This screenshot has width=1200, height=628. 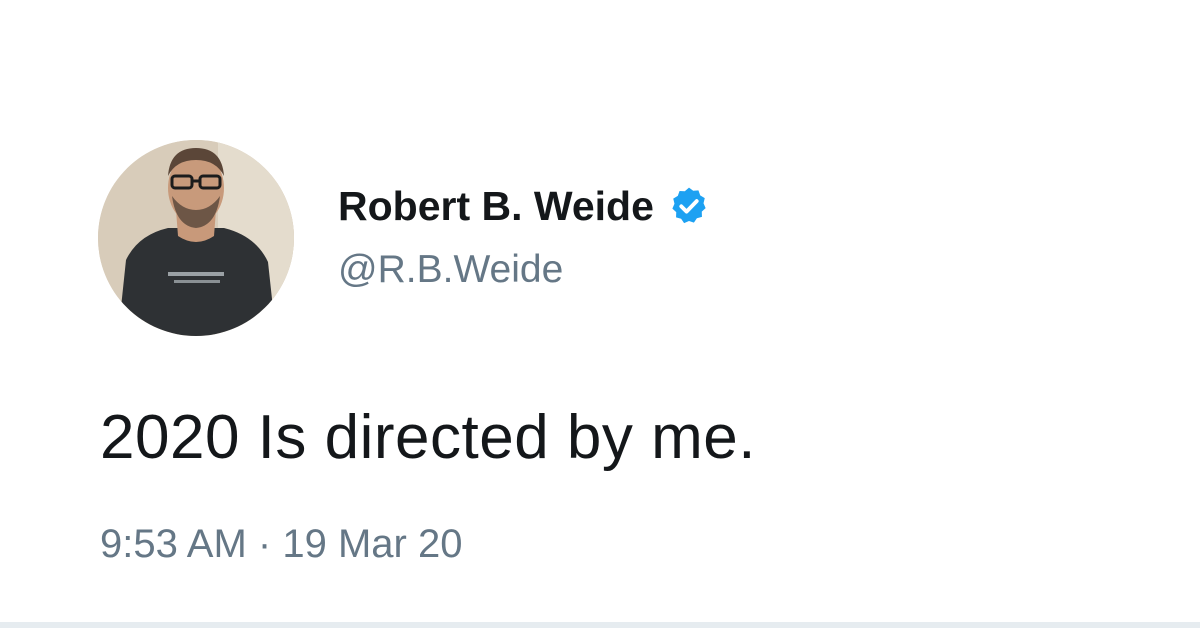 I want to click on author-info: Robert B. Weide @R.B.Weide, so click(x=524, y=234).